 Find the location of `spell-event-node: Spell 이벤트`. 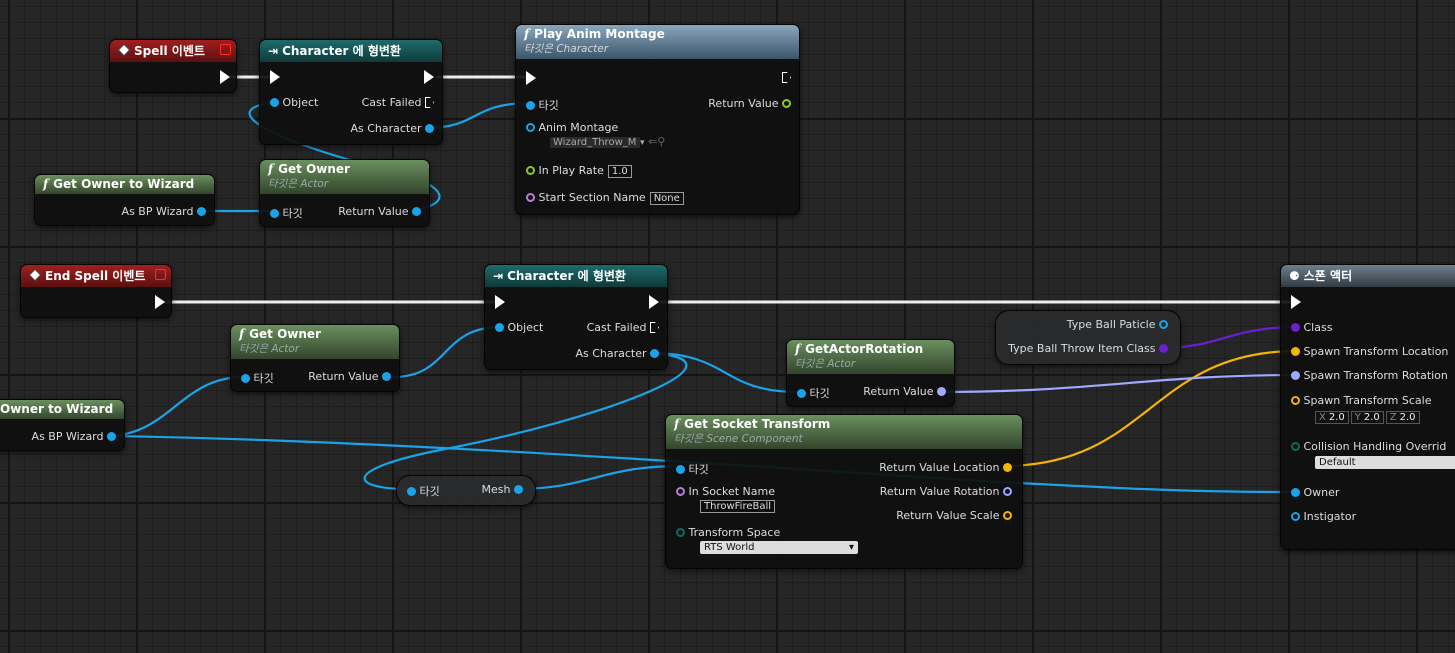

spell-event-node: Spell 이벤트 is located at coordinates (173, 66).